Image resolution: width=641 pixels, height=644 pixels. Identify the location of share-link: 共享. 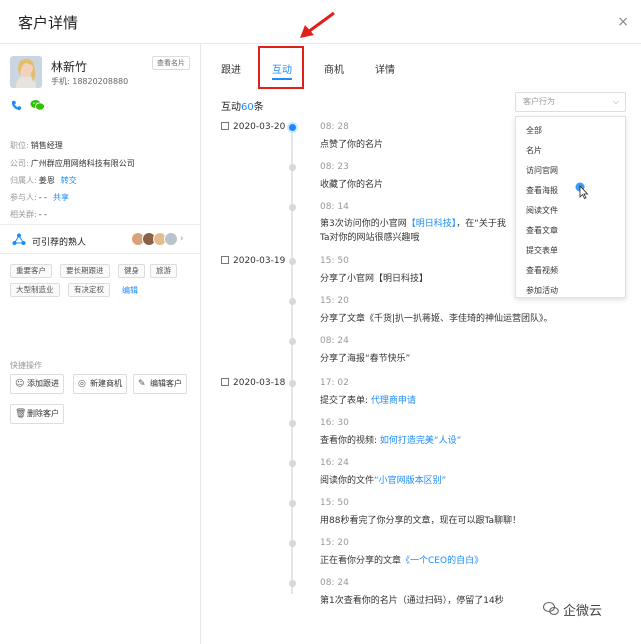
(61, 197).